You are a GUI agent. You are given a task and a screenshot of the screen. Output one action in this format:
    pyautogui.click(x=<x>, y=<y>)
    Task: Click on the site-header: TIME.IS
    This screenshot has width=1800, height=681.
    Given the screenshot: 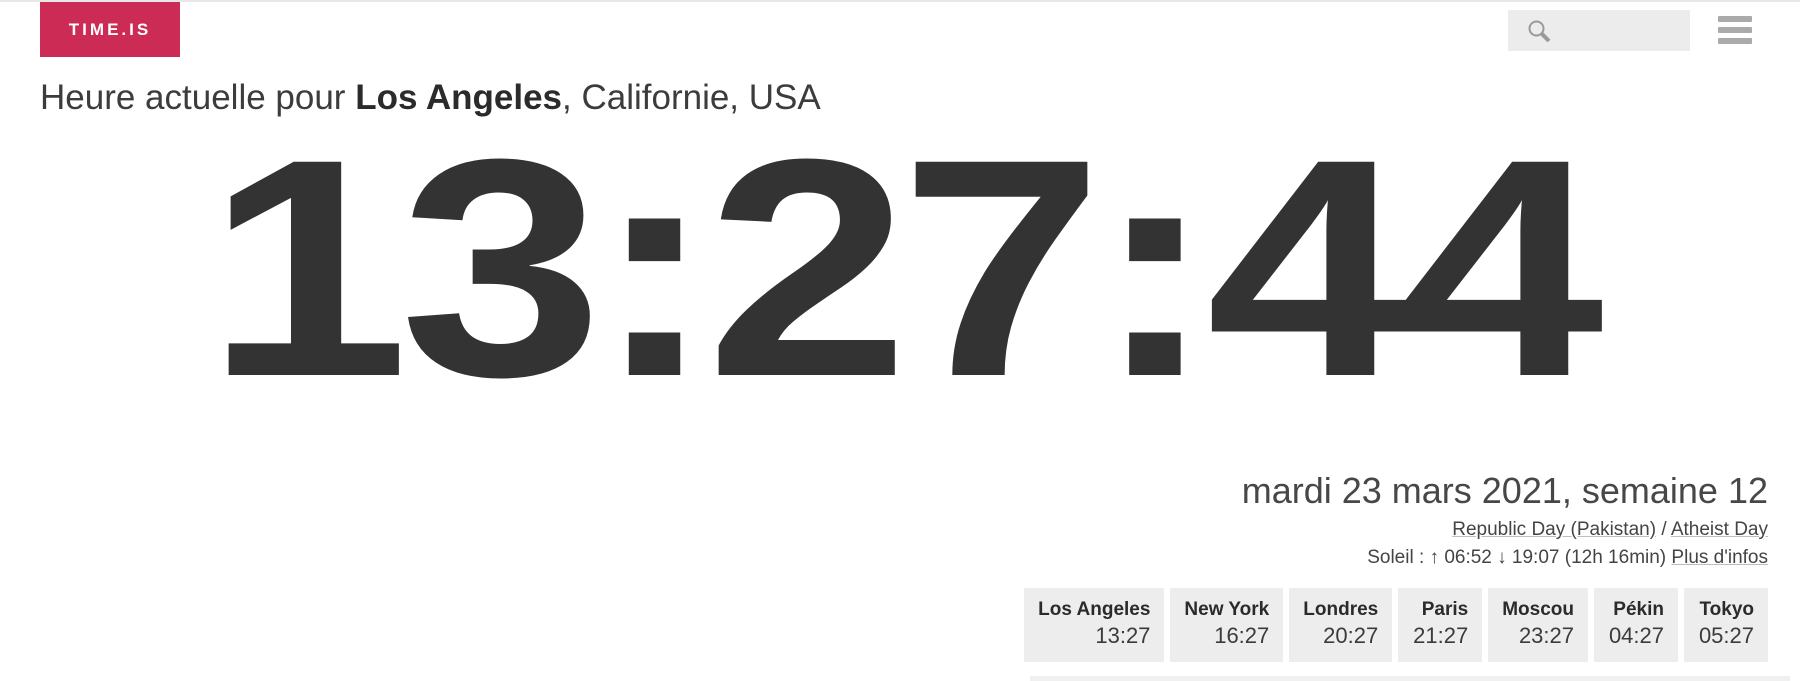 What is the action you would take?
    pyautogui.click(x=900, y=31)
    